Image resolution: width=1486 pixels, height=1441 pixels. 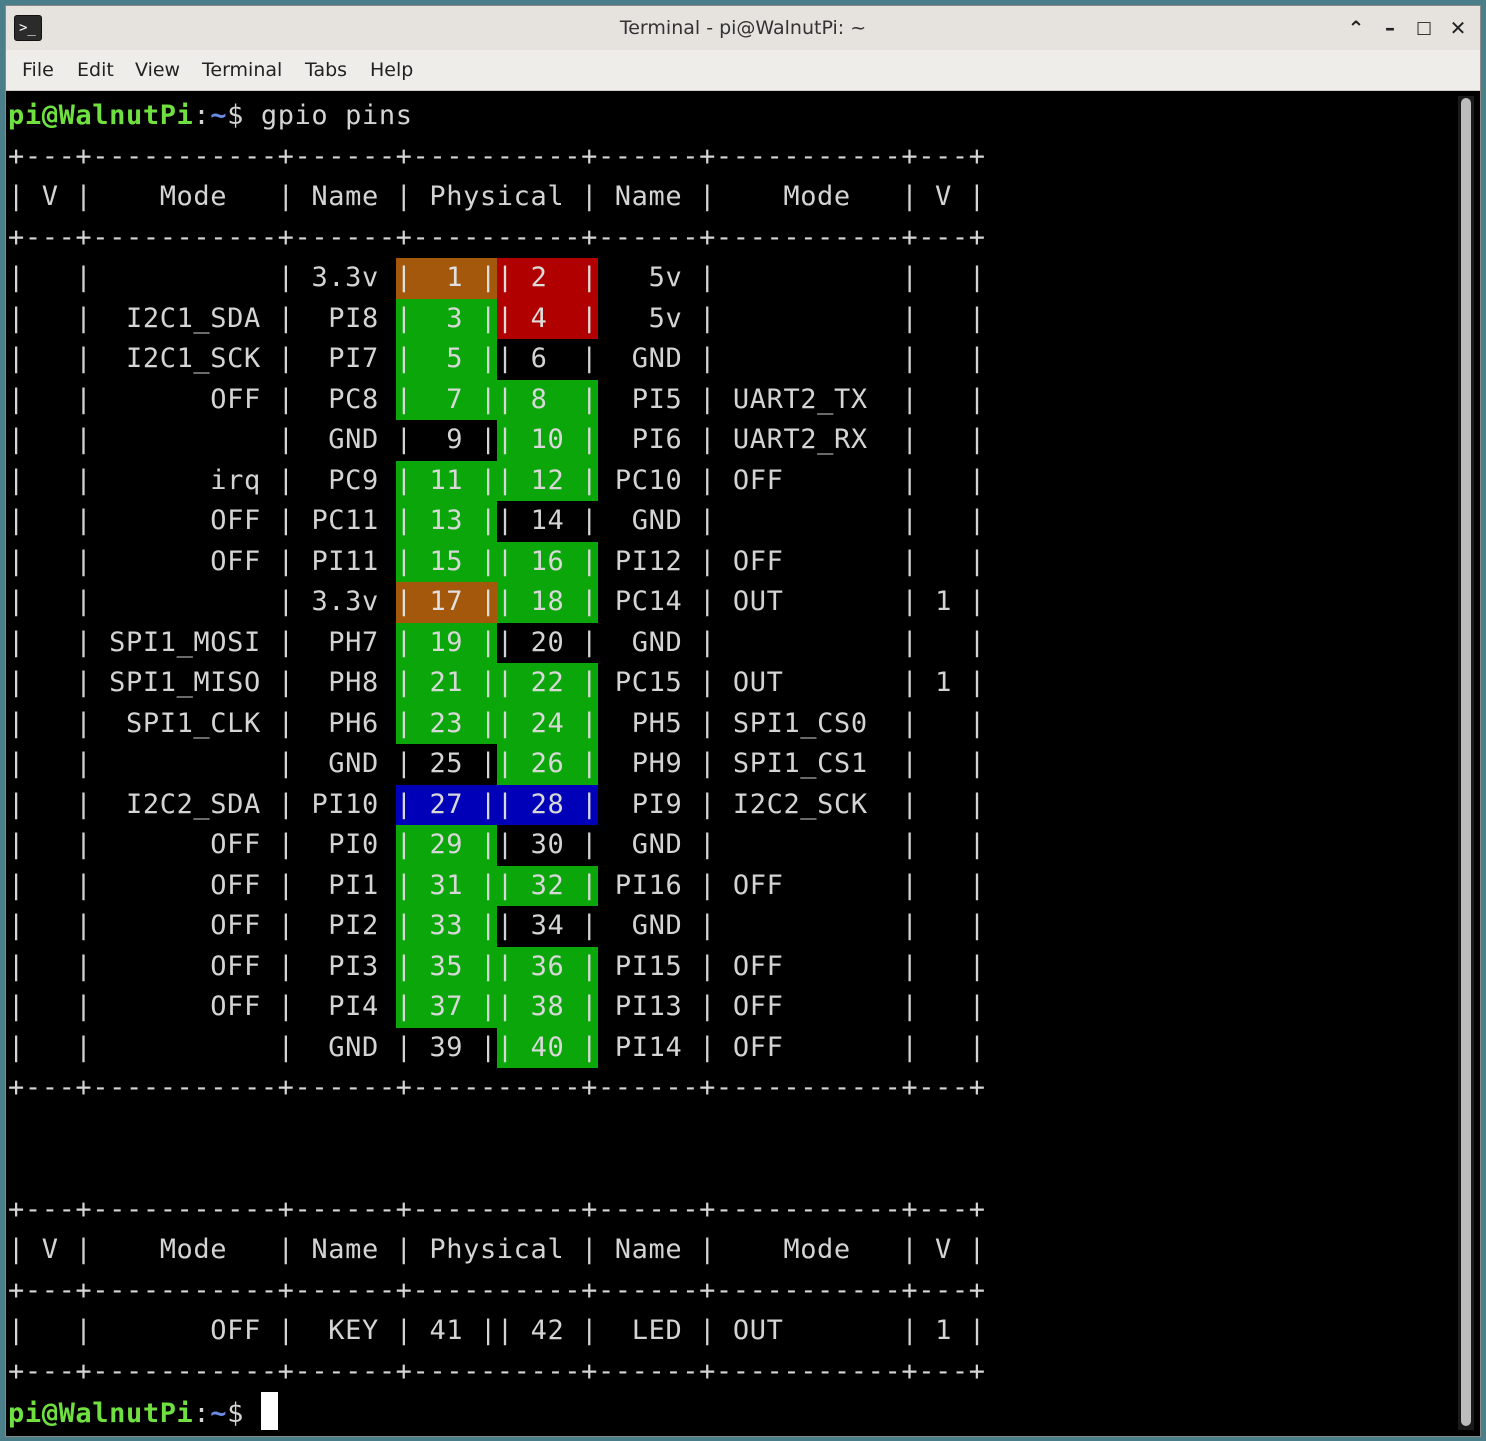 I want to click on menu-view: View, so click(x=157, y=70).